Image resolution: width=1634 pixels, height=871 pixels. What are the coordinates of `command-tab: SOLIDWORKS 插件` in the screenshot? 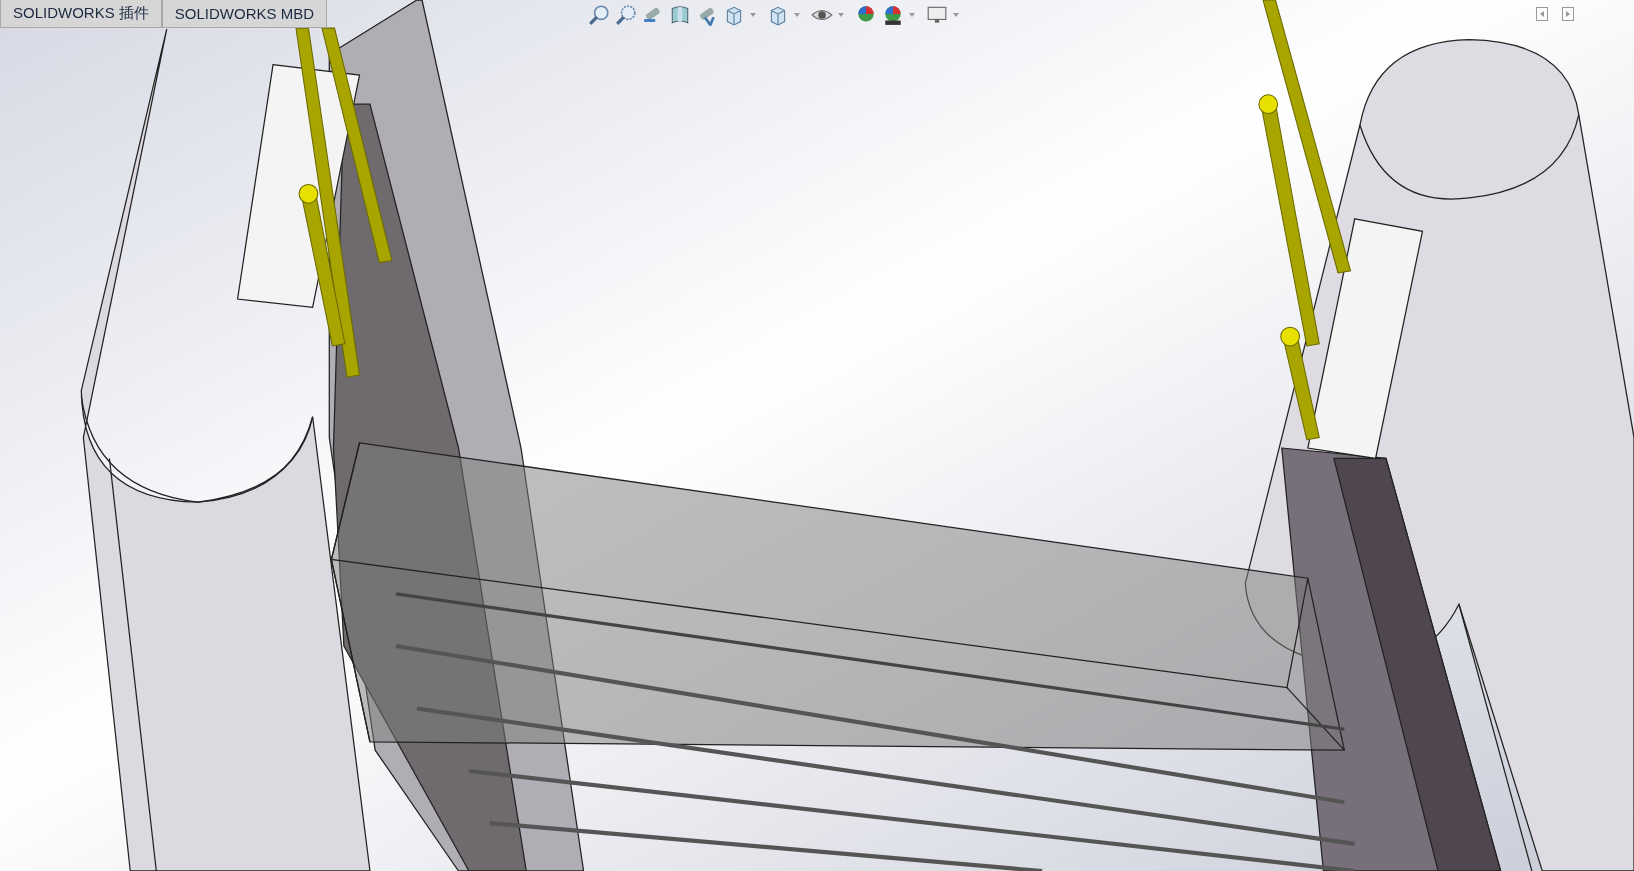 It's located at (81, 14).